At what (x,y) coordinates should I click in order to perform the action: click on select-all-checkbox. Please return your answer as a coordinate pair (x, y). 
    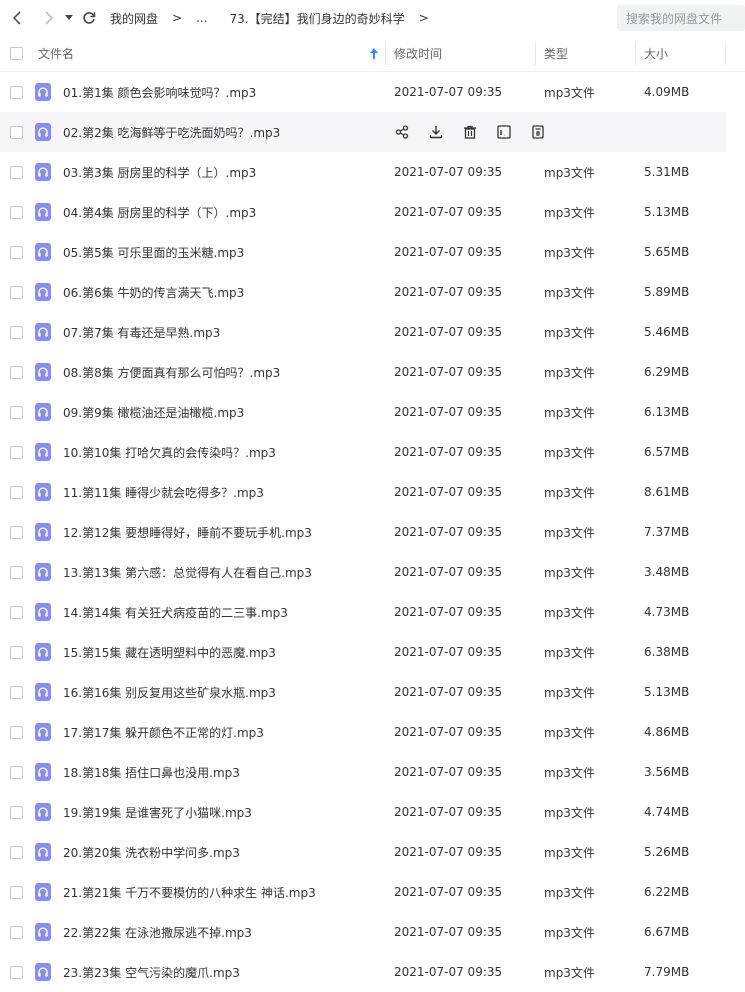
    Looking at the image, I should click on (16, 53).